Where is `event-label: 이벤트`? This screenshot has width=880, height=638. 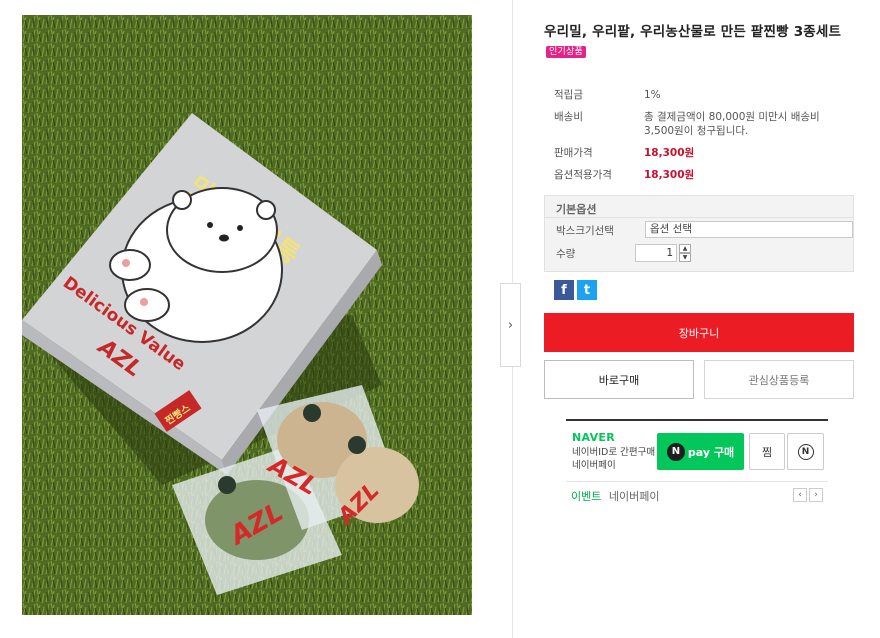
event-label: 이벤트 is located at coordinates (586, 496).